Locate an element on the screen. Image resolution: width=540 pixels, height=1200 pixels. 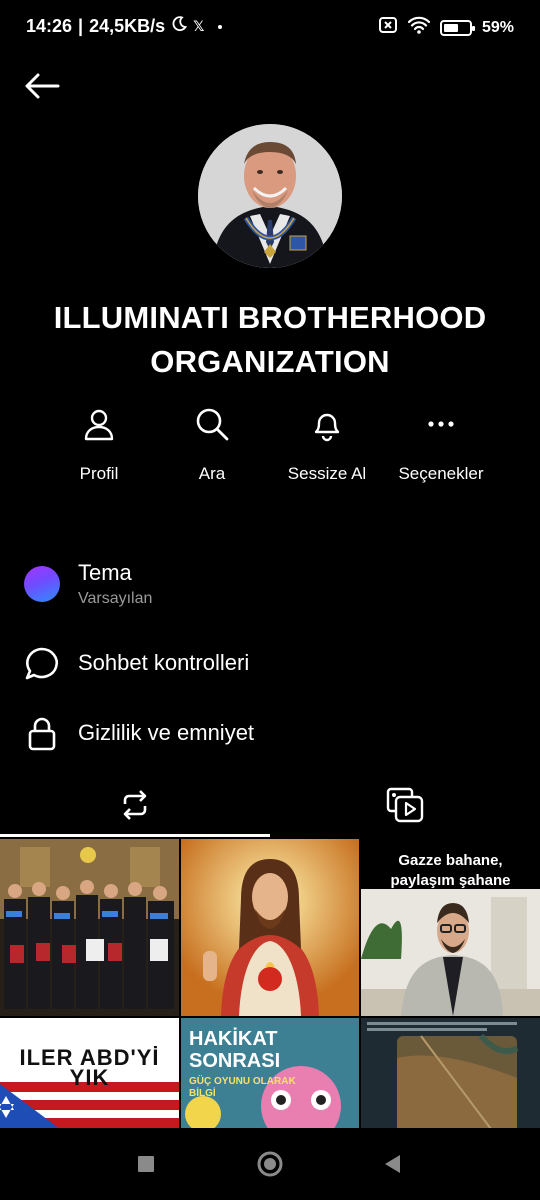
chat-controls-row: Sohbet kontrolleri is located at coordinates (270, 664).